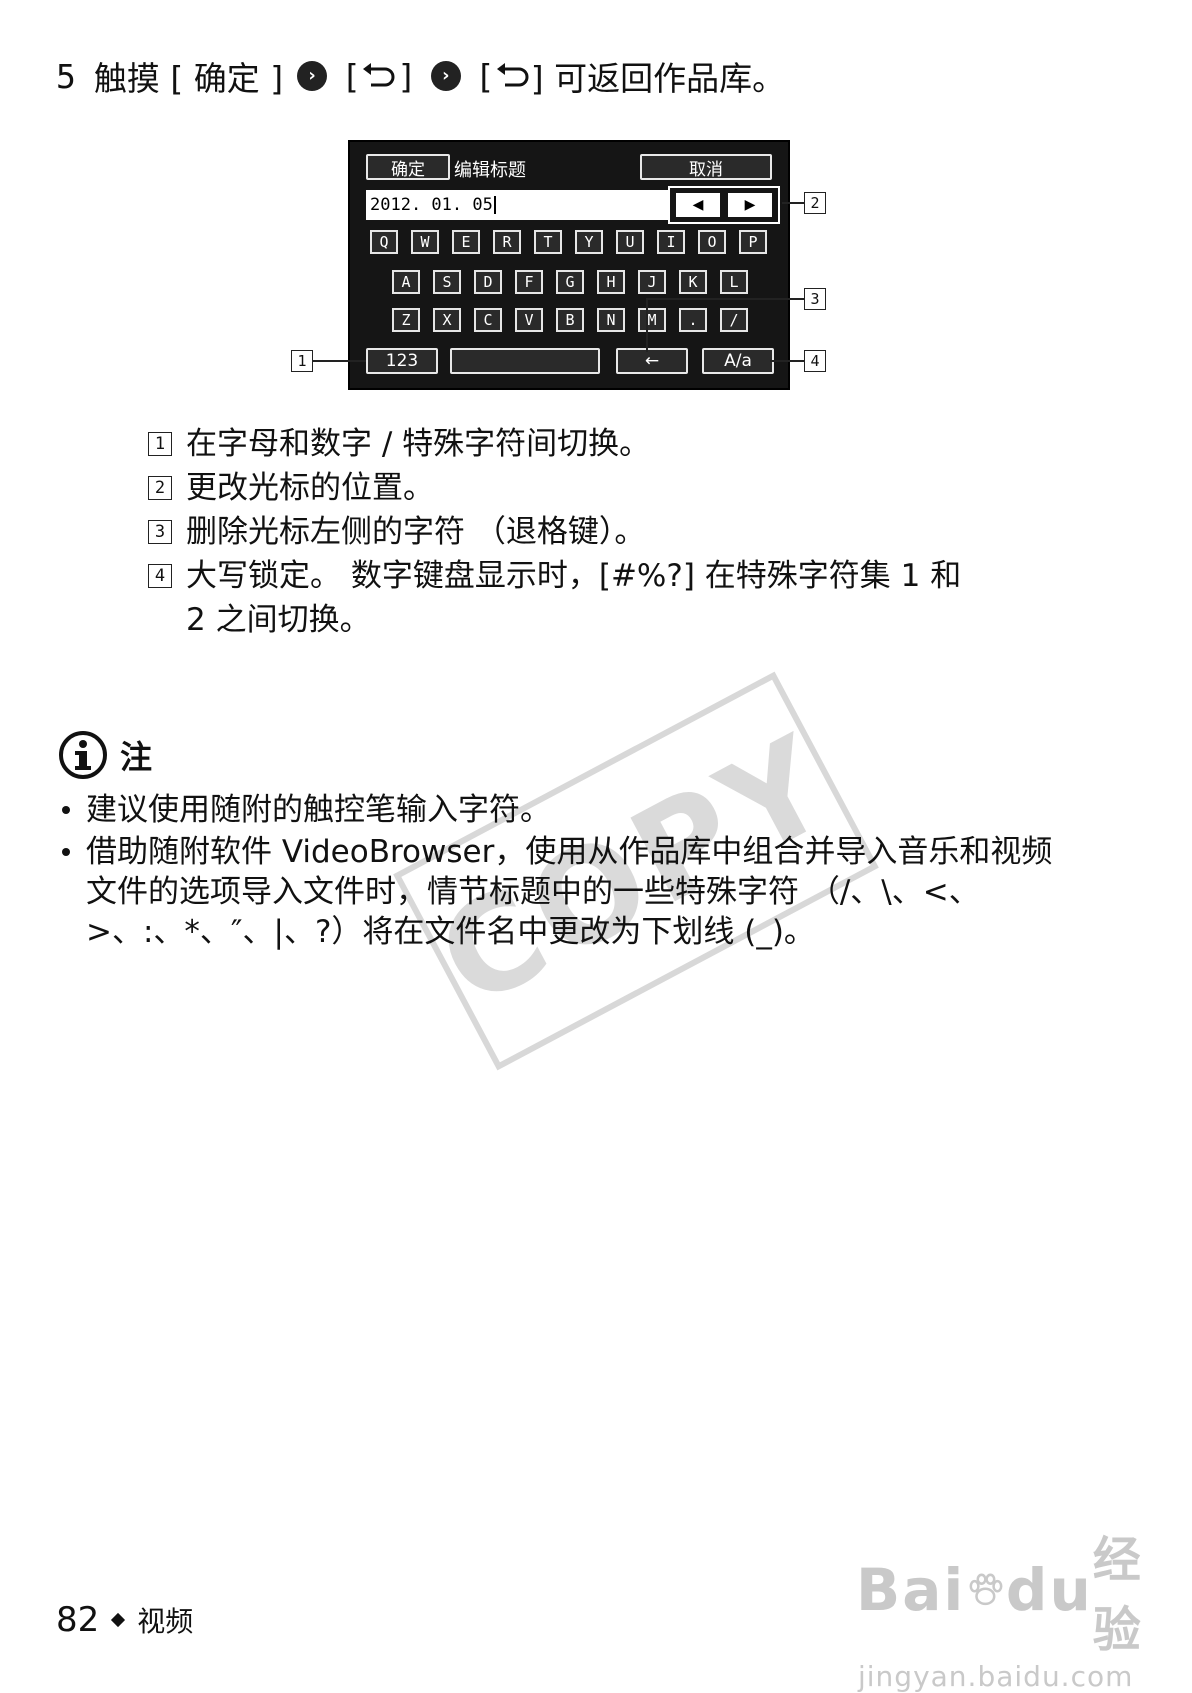 Image resolution: width=1192 pixels, height=1693 pixels. What do you see at coordinates (425, 242) in the screenshot?
I see `key-w: W` at bounding box center [425, 242].